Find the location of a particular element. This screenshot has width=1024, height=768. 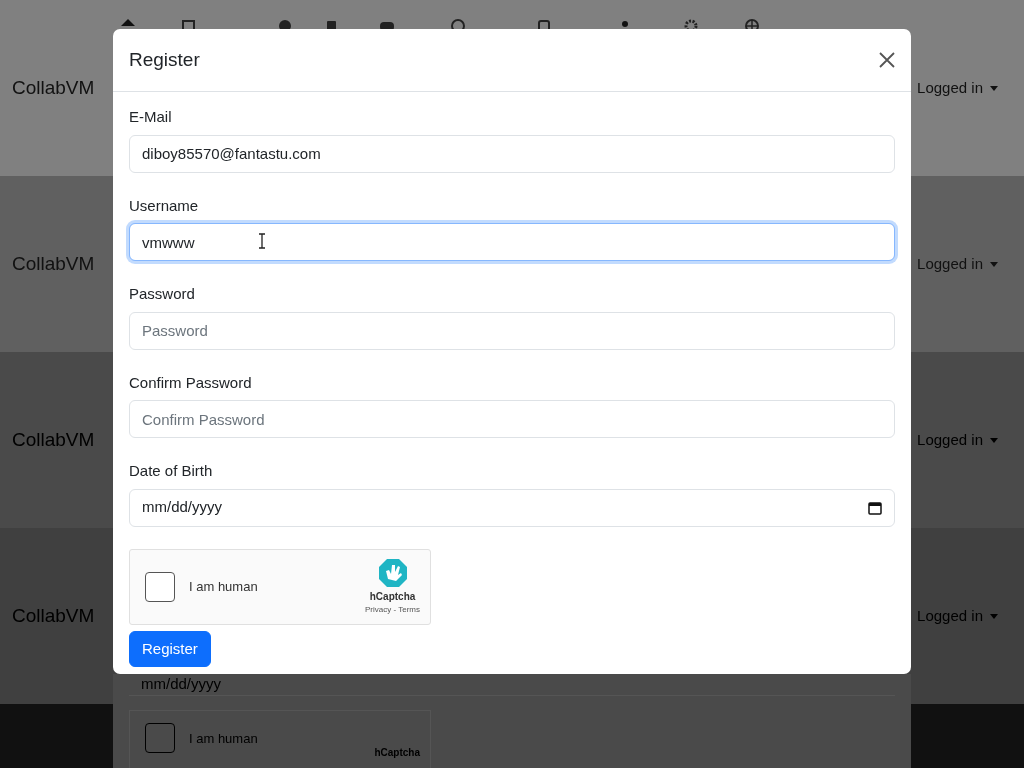

field-label: Confirm Password is located at coordinates (191, 382).